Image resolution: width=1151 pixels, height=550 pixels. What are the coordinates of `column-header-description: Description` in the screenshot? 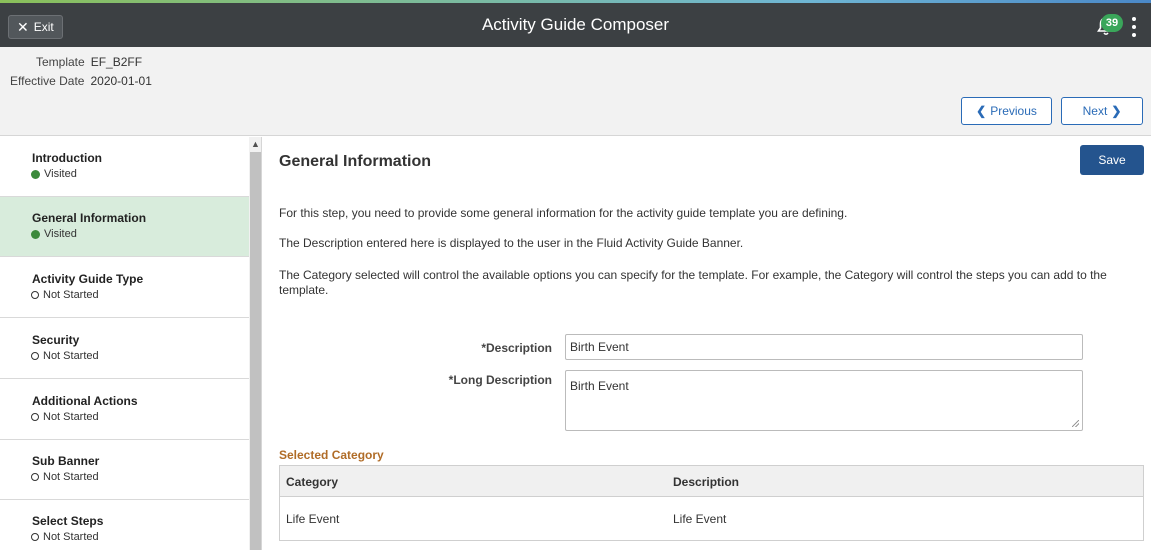 It's located at (706, 482).